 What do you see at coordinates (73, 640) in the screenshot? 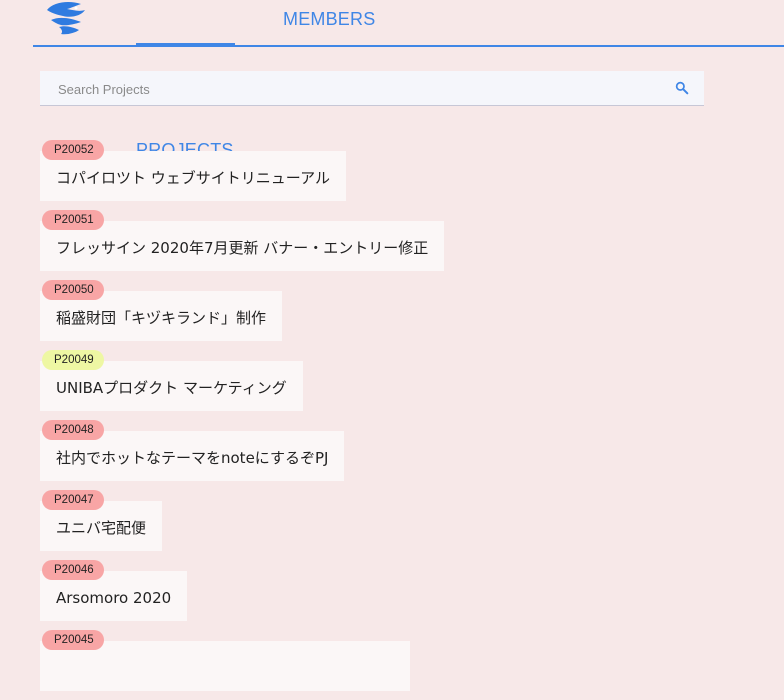
I see `project-id-badge: P20045` at bounding box center [73, 640].